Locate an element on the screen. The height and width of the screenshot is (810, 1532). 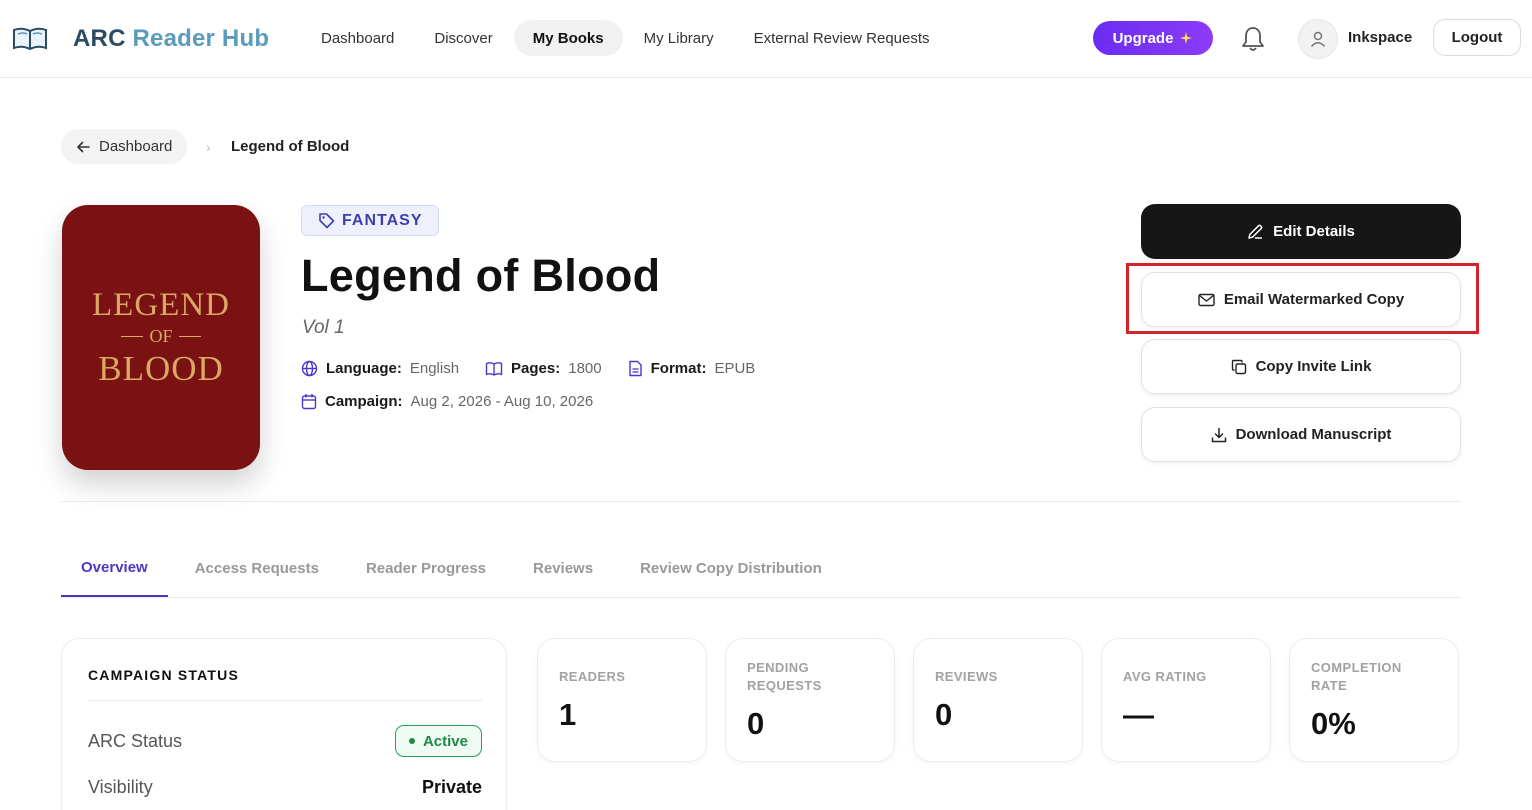
stat-label: READERS is located at coordinates (592, 676).